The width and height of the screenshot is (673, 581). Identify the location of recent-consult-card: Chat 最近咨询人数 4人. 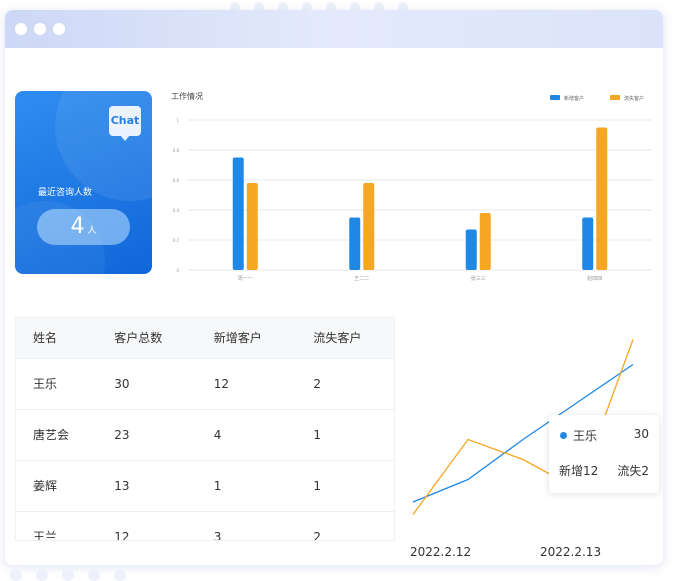
(83, 182).